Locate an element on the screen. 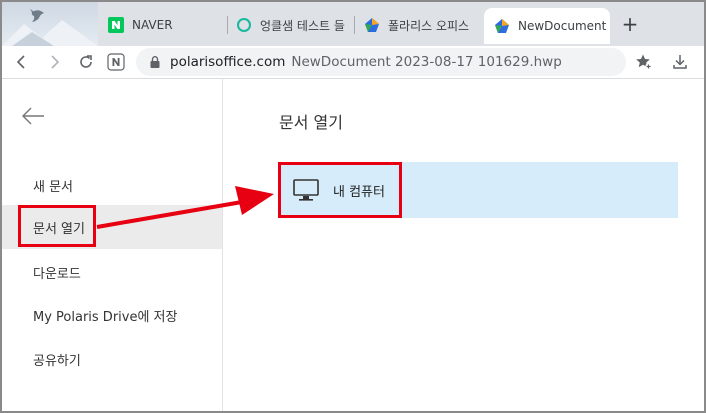 Image resolution: width=706 pixels, height=413 pixels. reload-icon is located at coordinates (86, 61).